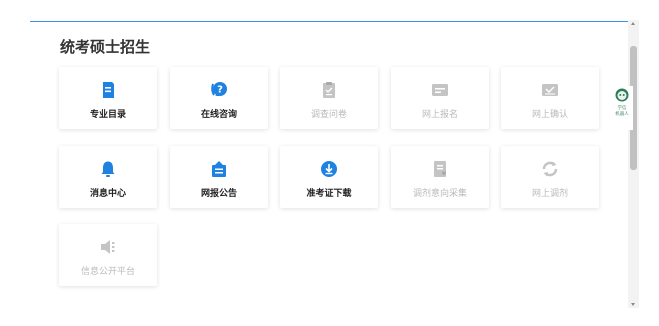 Image resolution: width=659 pixels, height=326 pixels. What do you see at coordinates (550, 90) in the screenshot?
I see `confirm-card-icon` at bounding box center [550, 90].